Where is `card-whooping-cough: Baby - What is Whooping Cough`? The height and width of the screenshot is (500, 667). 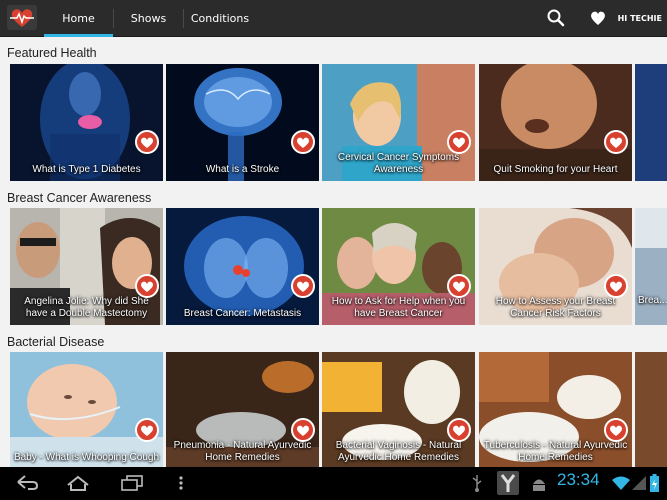
card-whooping-cough: Baby - What is Whooping Cough is located at coordinates (86, 409).